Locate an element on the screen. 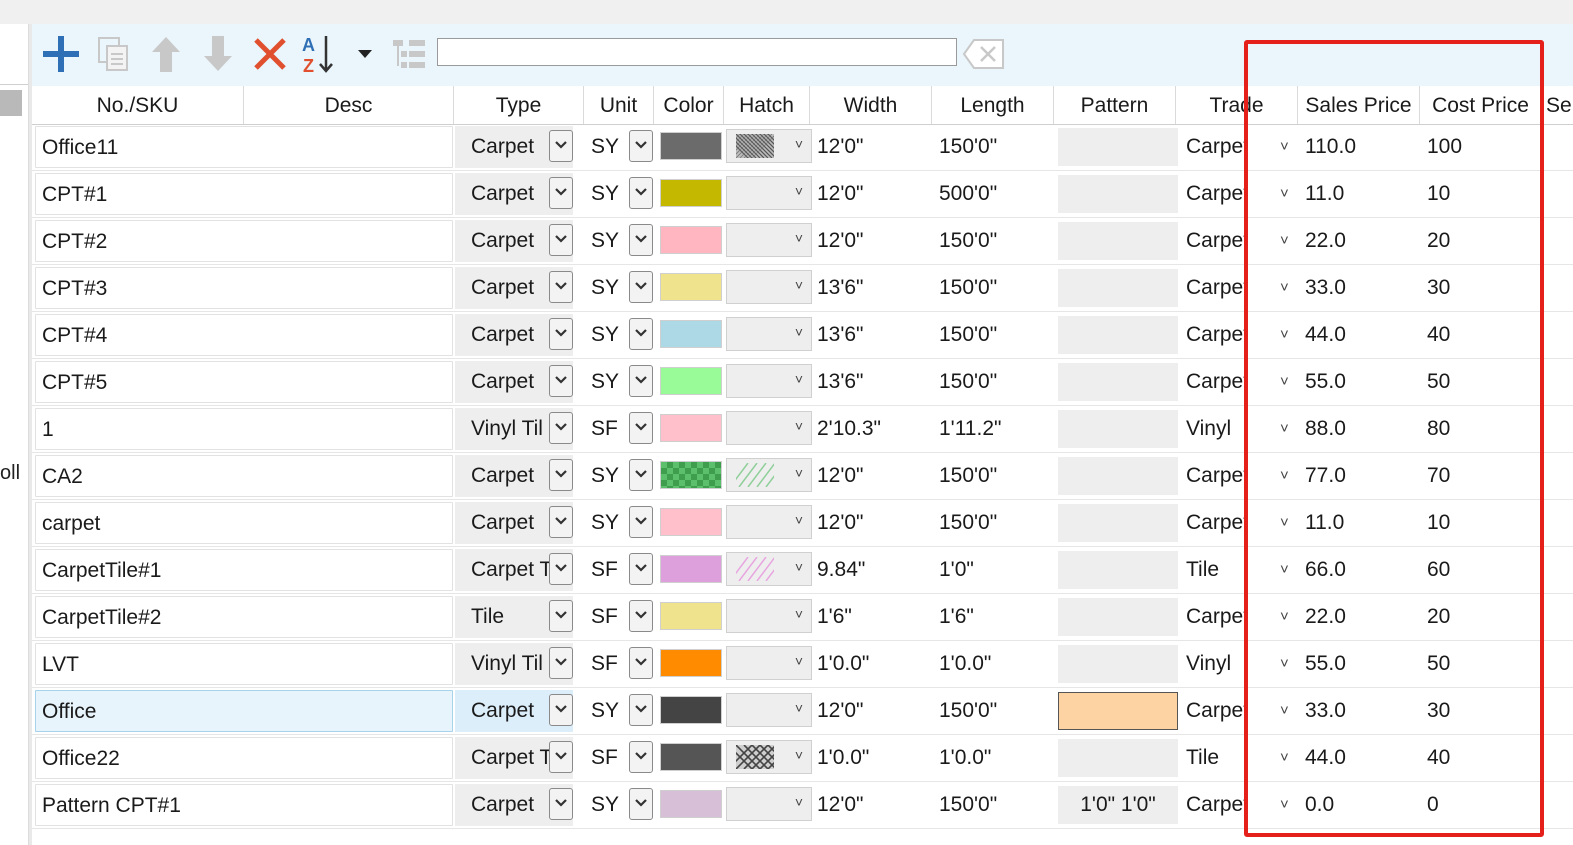 The width and height of the screenshot is (1573, 845). column-header-truncated: Se is located at coordinates (1557, 105).